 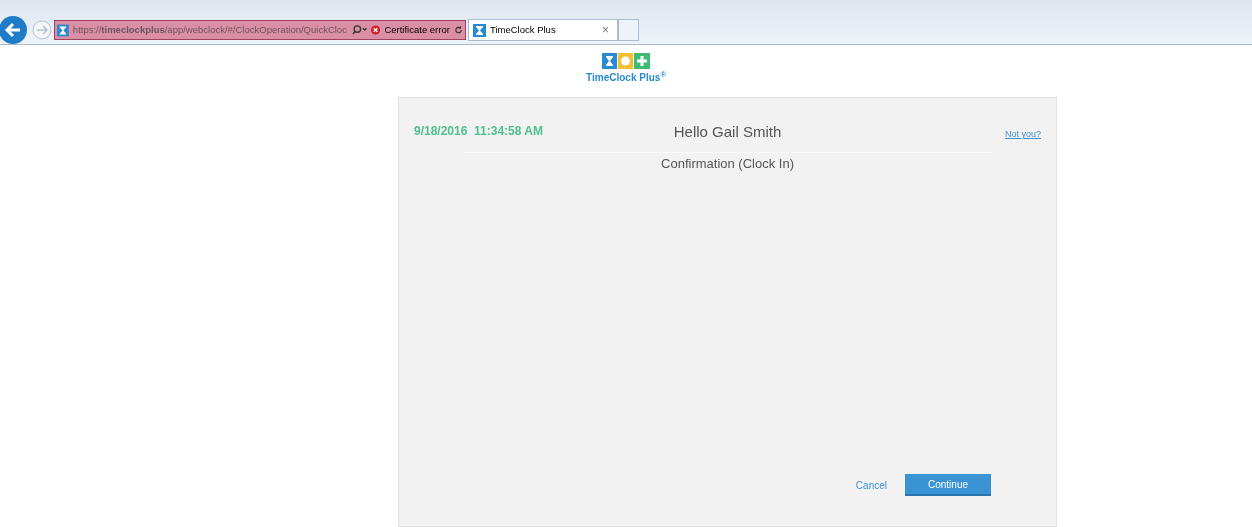 I want to click on search-icon, so click(x=359, y=30).